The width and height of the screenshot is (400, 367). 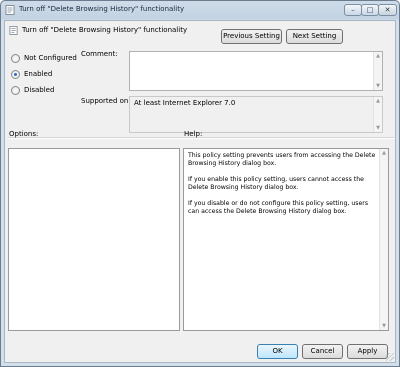 I want to click on maximize-icon: □, so click(x=370, y=10).